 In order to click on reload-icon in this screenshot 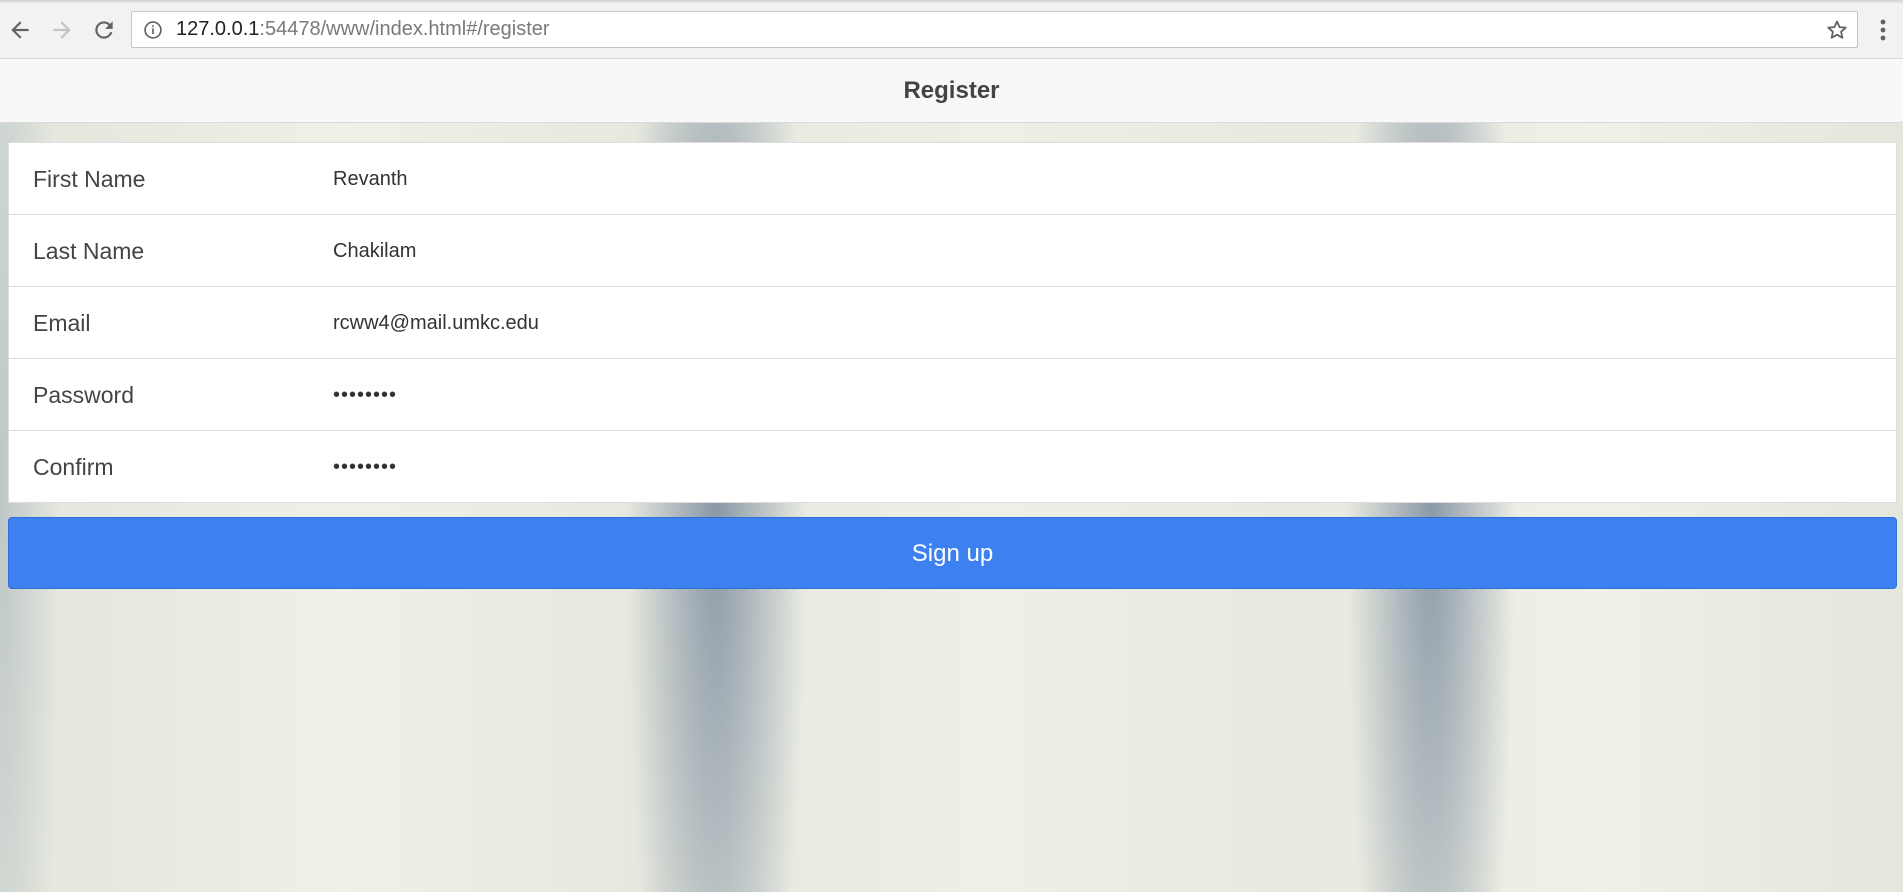, I will do `click(104, 30)`.